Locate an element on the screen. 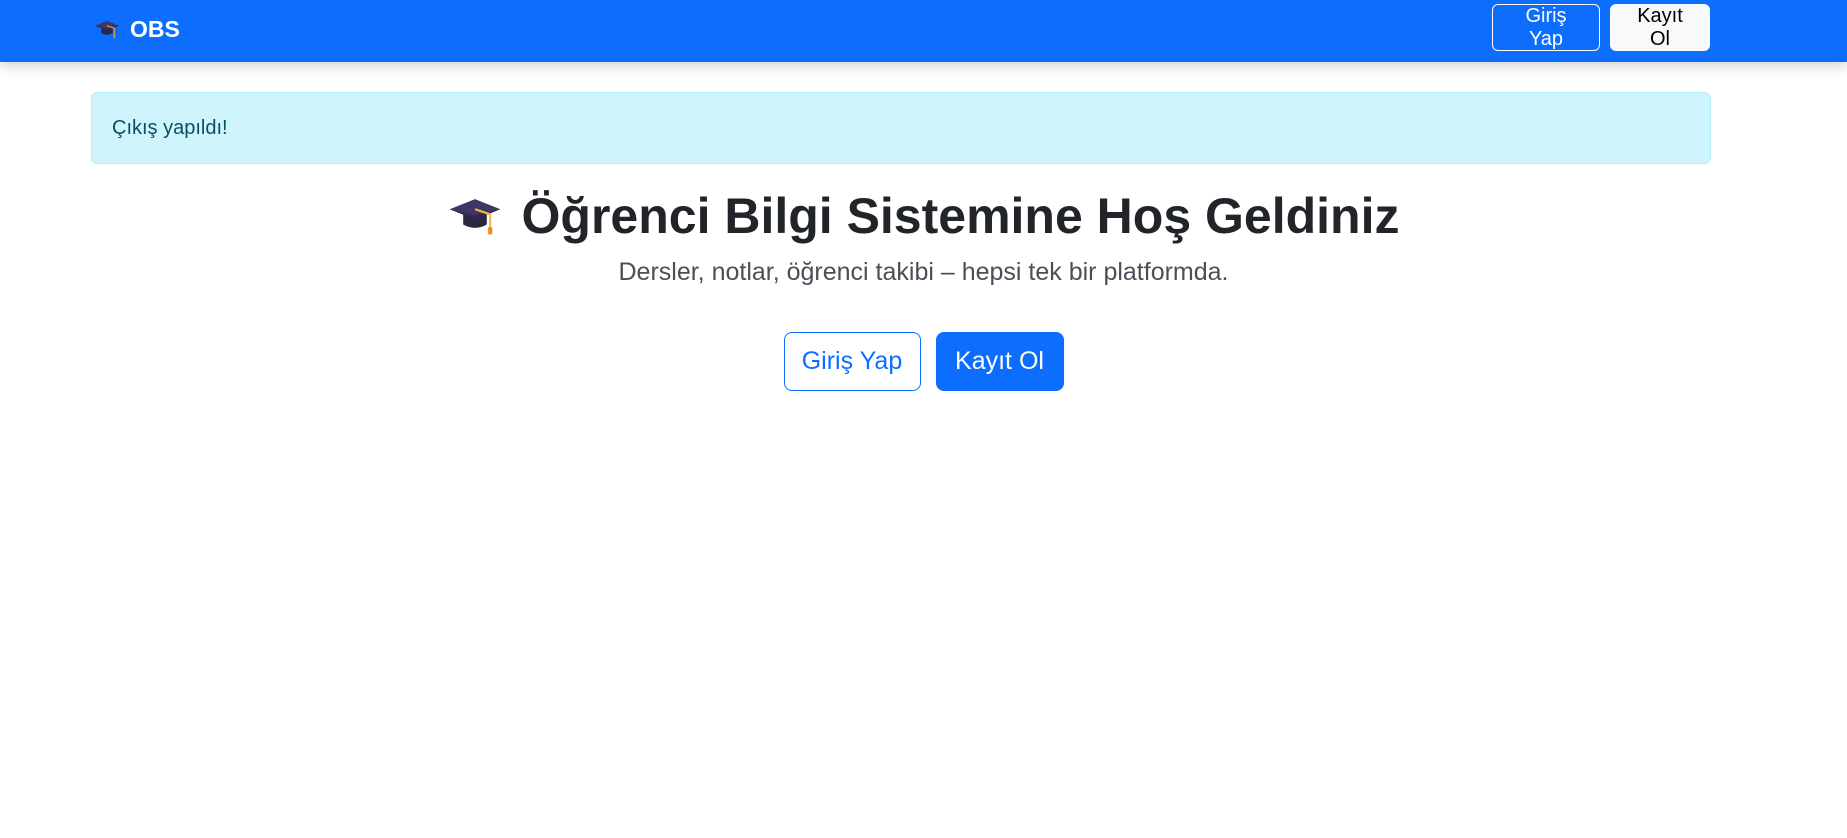 The height and width of the screenshot is (838, 1847). hero-register-button: Kayıt Ol is located at coordinates (999, 361).